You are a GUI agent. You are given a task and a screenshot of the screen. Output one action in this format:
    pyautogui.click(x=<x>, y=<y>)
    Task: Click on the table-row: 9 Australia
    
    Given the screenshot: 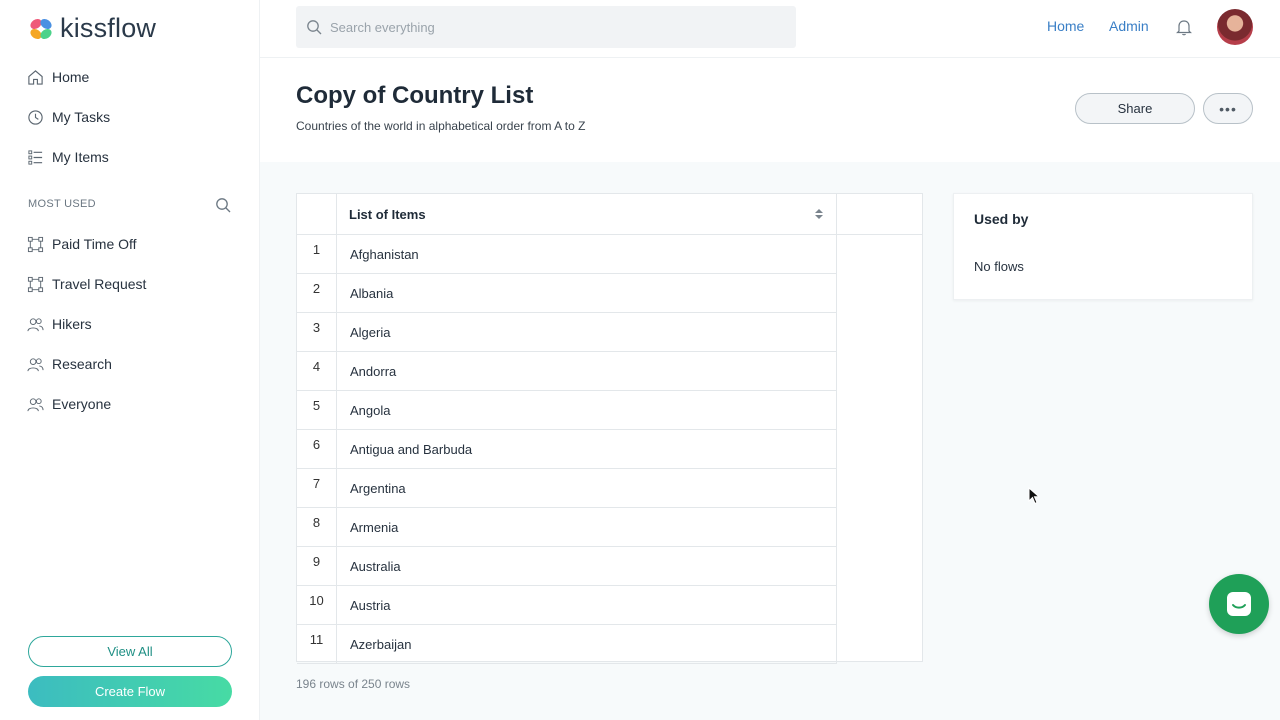 What is the action you would take?
    pyautogui.click(x=567, y=566)
    